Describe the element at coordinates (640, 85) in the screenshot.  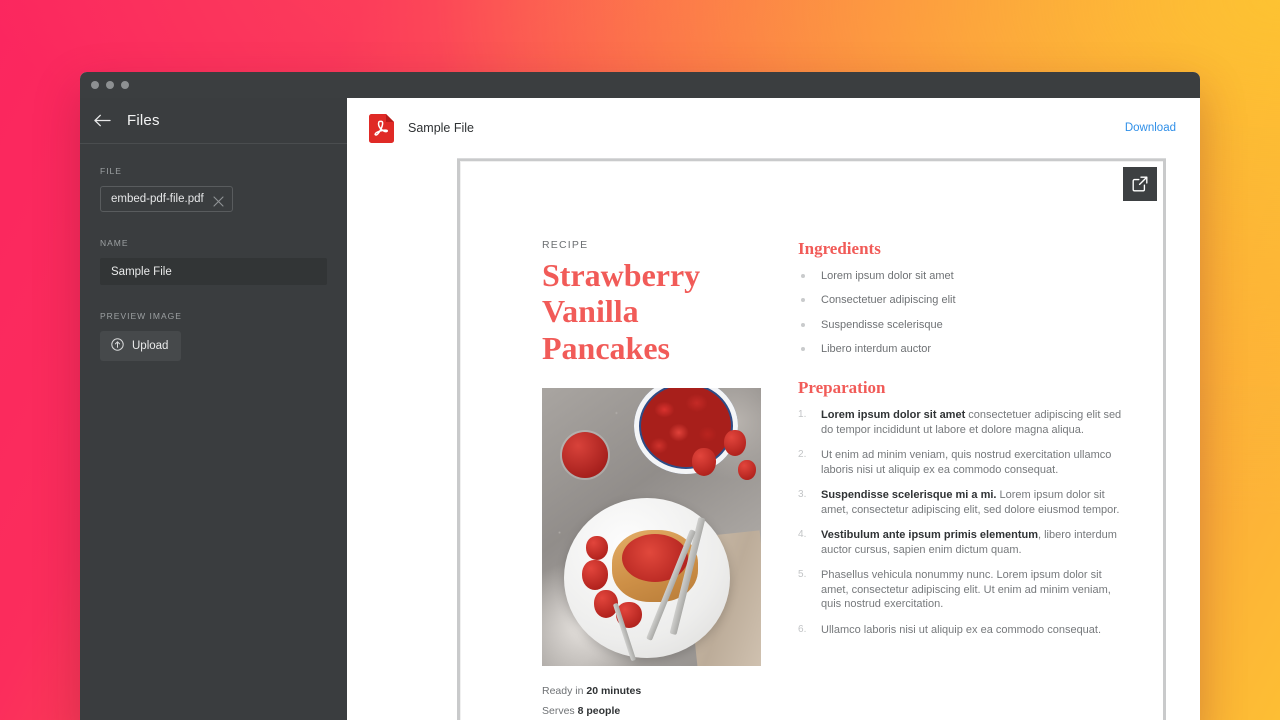
I see `window-titlebar` at that location.